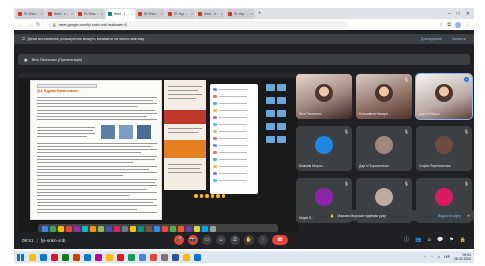 The image size is (485, 266). What do you see at coordinates (26, 60) in the screenshot?
I see `present-screen-icon: ▣` at bounding box center [26, 60].